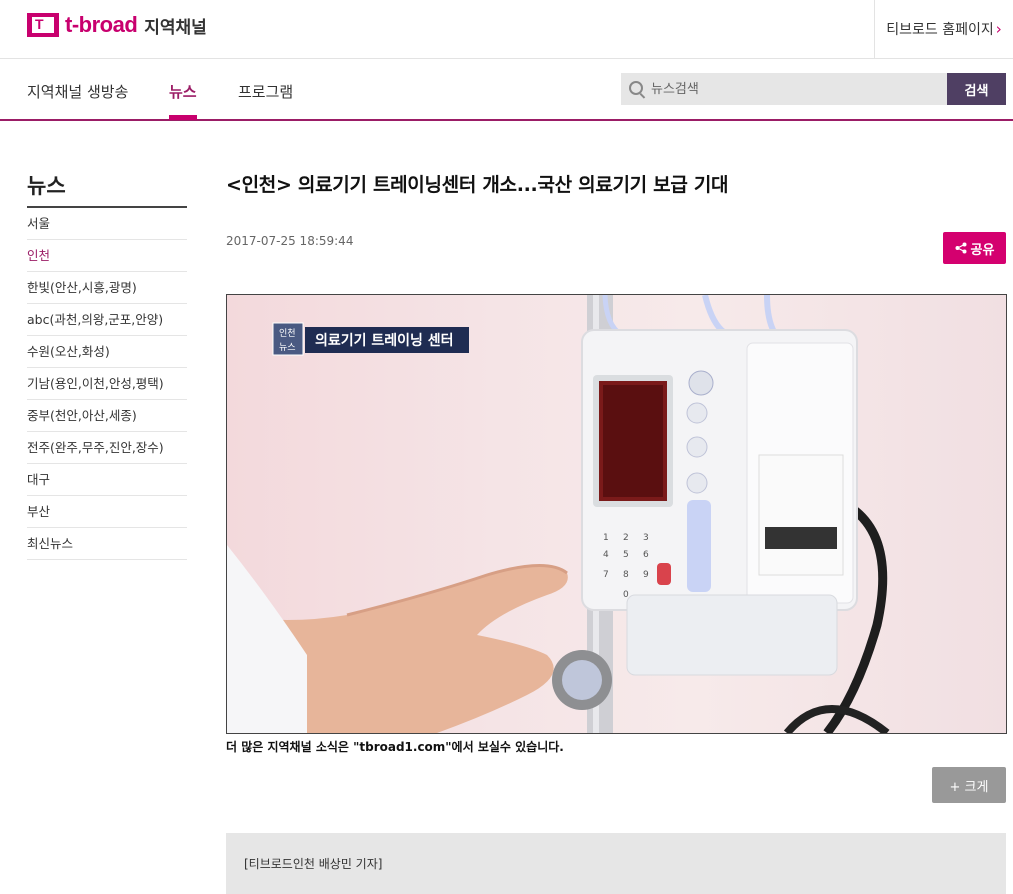  I want to click on share-label: 공유, so click(982, 250).